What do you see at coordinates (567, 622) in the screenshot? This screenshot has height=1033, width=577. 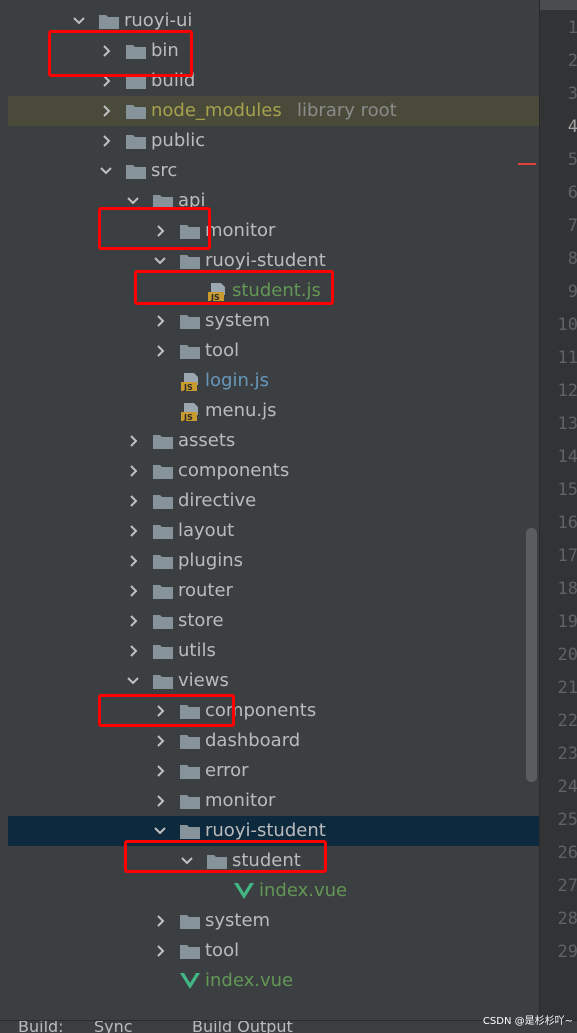 I see `line-number: 19` at bounding box center [567, 622].